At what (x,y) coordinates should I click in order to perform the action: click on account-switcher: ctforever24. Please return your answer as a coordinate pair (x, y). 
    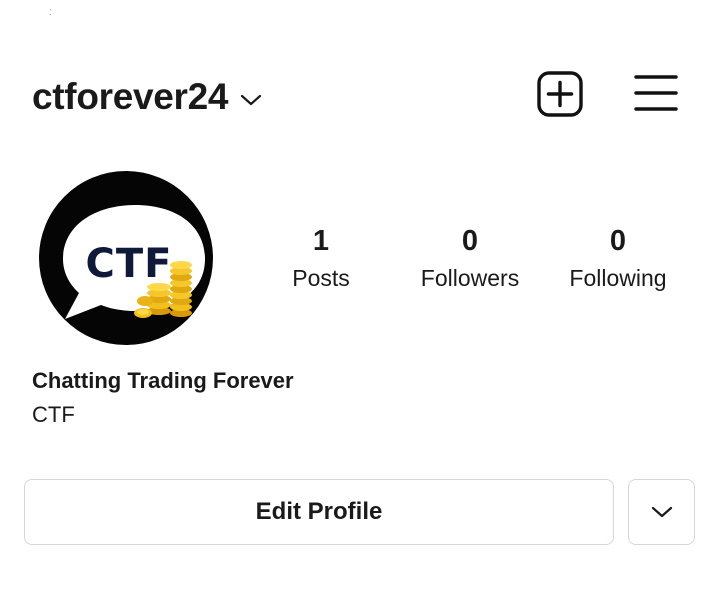
    Looking at the image, I should click on (147, 97).